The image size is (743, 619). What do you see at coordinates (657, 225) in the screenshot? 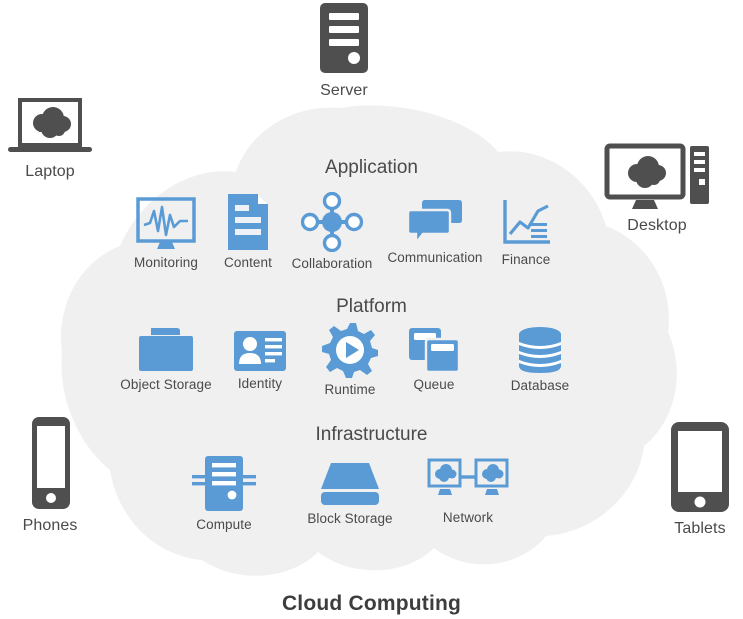
I see `edge-device-label: Desktop` at bounding box center [657, 225].